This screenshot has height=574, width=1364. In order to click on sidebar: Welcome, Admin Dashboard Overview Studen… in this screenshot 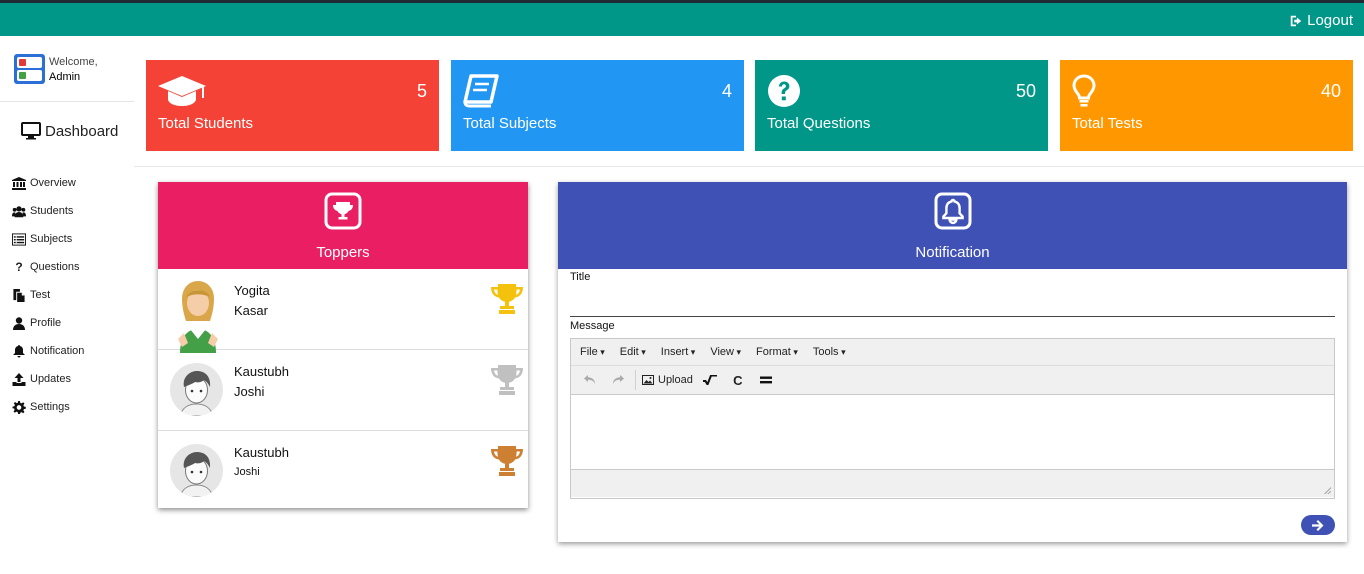, I will do `click(67, 305)`.